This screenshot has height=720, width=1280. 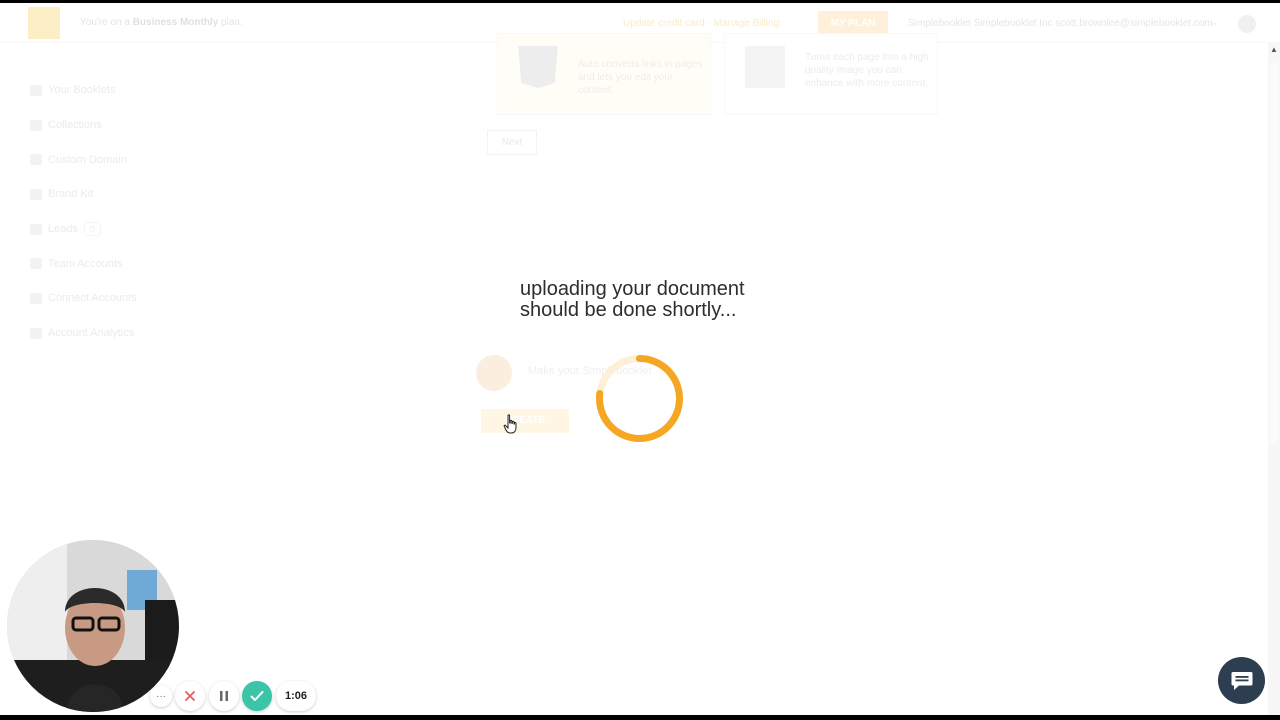 I want to click on webcam-bubble, so click(x=93, y=626).